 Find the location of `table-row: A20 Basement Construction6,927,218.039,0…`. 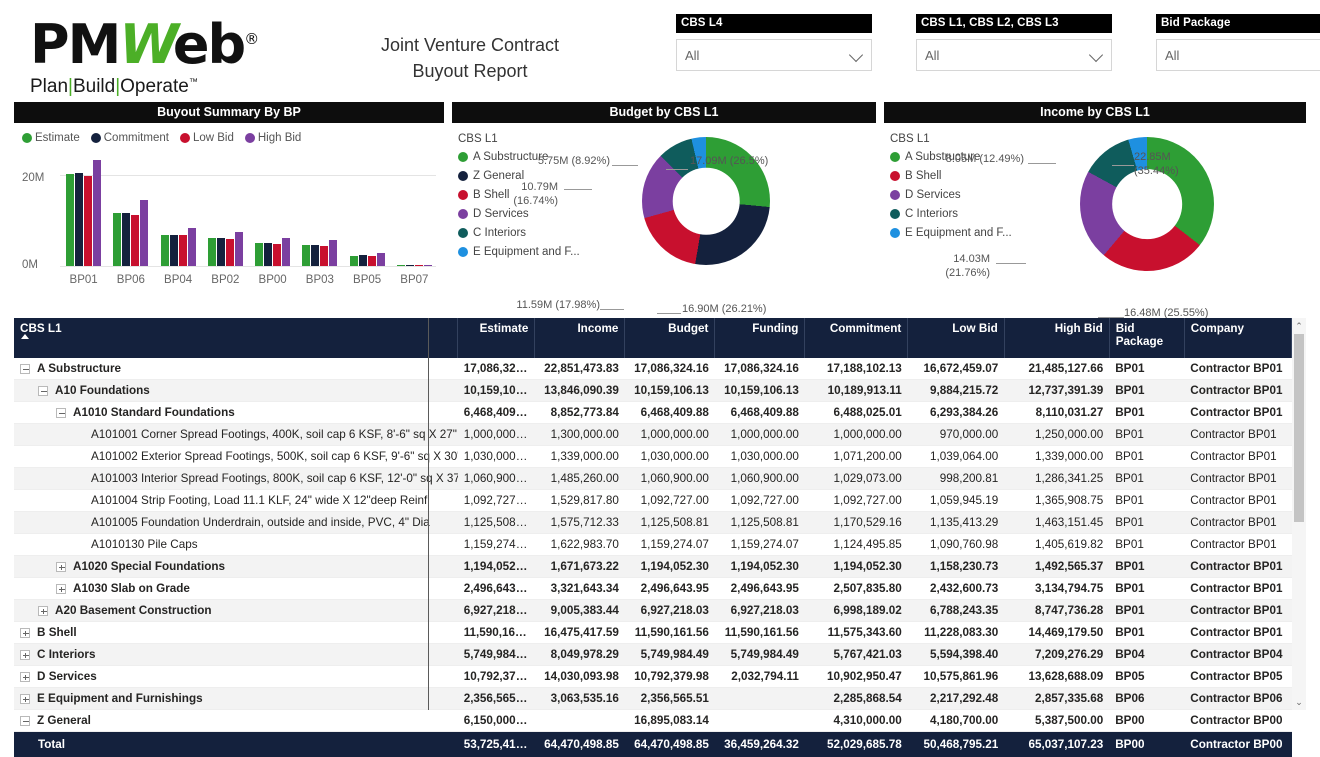

table-row: A20 Basement Construction6,927,218.039,0… is located at coordinates (653, 611).